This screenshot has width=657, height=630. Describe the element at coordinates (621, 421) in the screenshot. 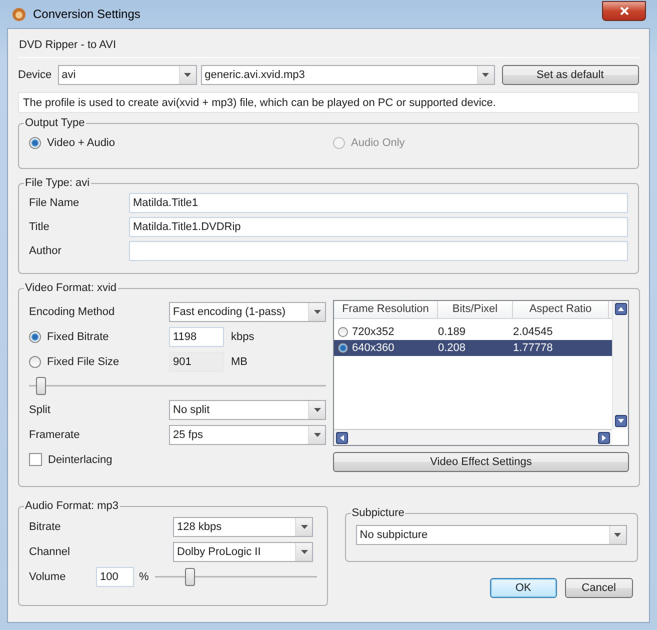

I see `scroll-down-icon` at that location.